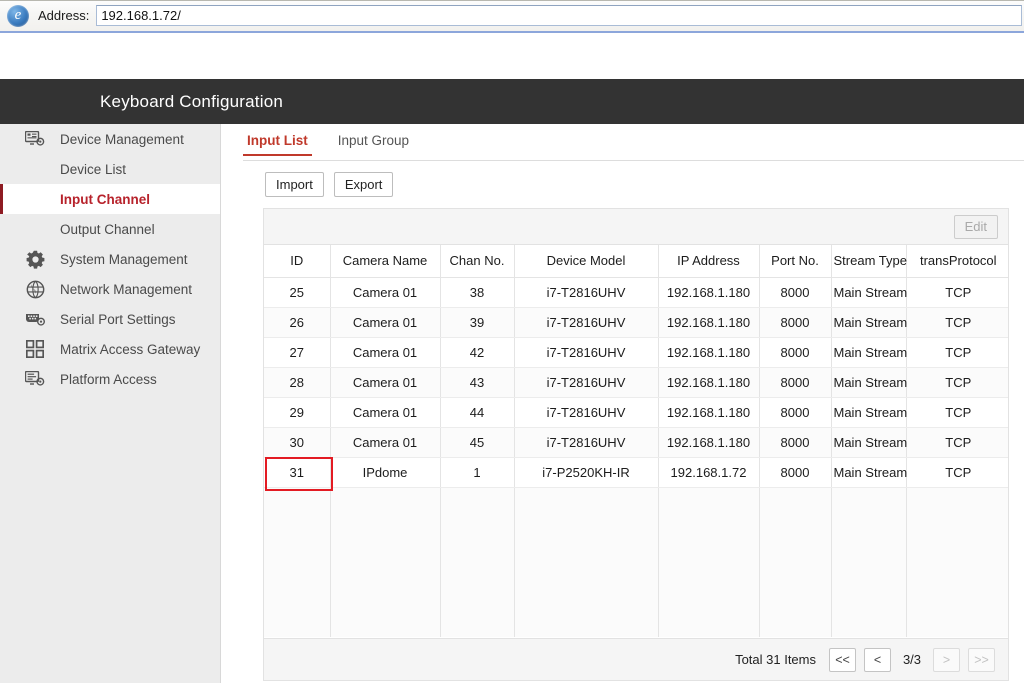 The height and width of the screenshot is (683, 1024). I want to click on sidebar-item-label: Matrix Access Gateway, so click(130, 349).